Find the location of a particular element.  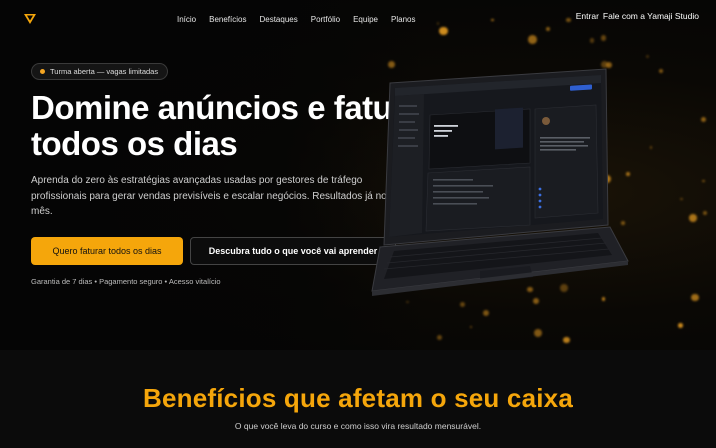

login-link: Entrar is located at coordinates (587, 16).